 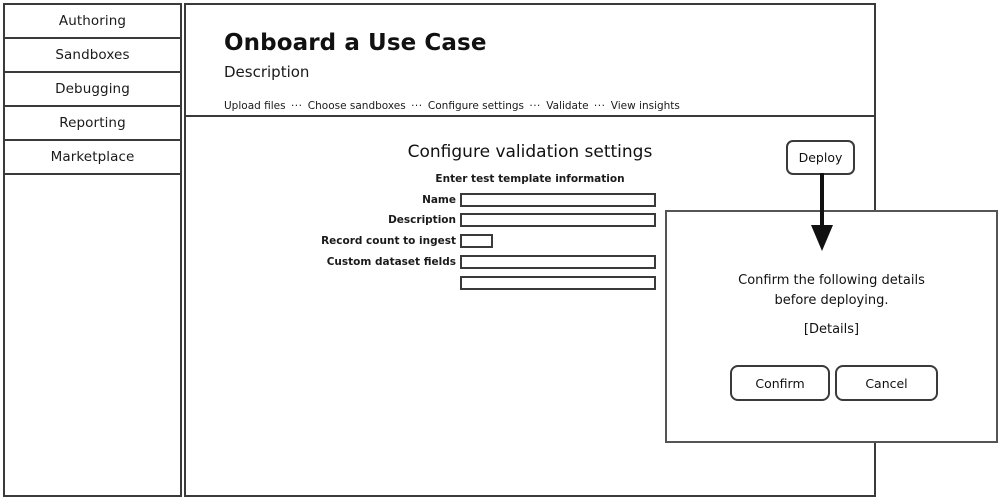 What do you see at coordinates (388, 241) in the screenshot?
I see `field-label-record-count-to-ingest: Record count to ingest` at bounding box center [388, 241].